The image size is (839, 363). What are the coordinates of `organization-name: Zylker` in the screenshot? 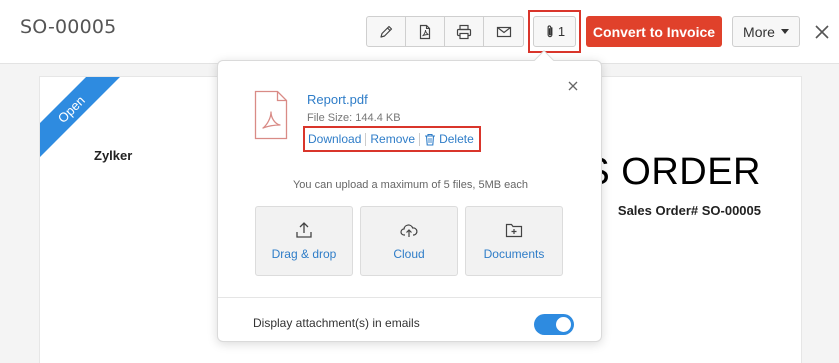 It's located at (113, 155).